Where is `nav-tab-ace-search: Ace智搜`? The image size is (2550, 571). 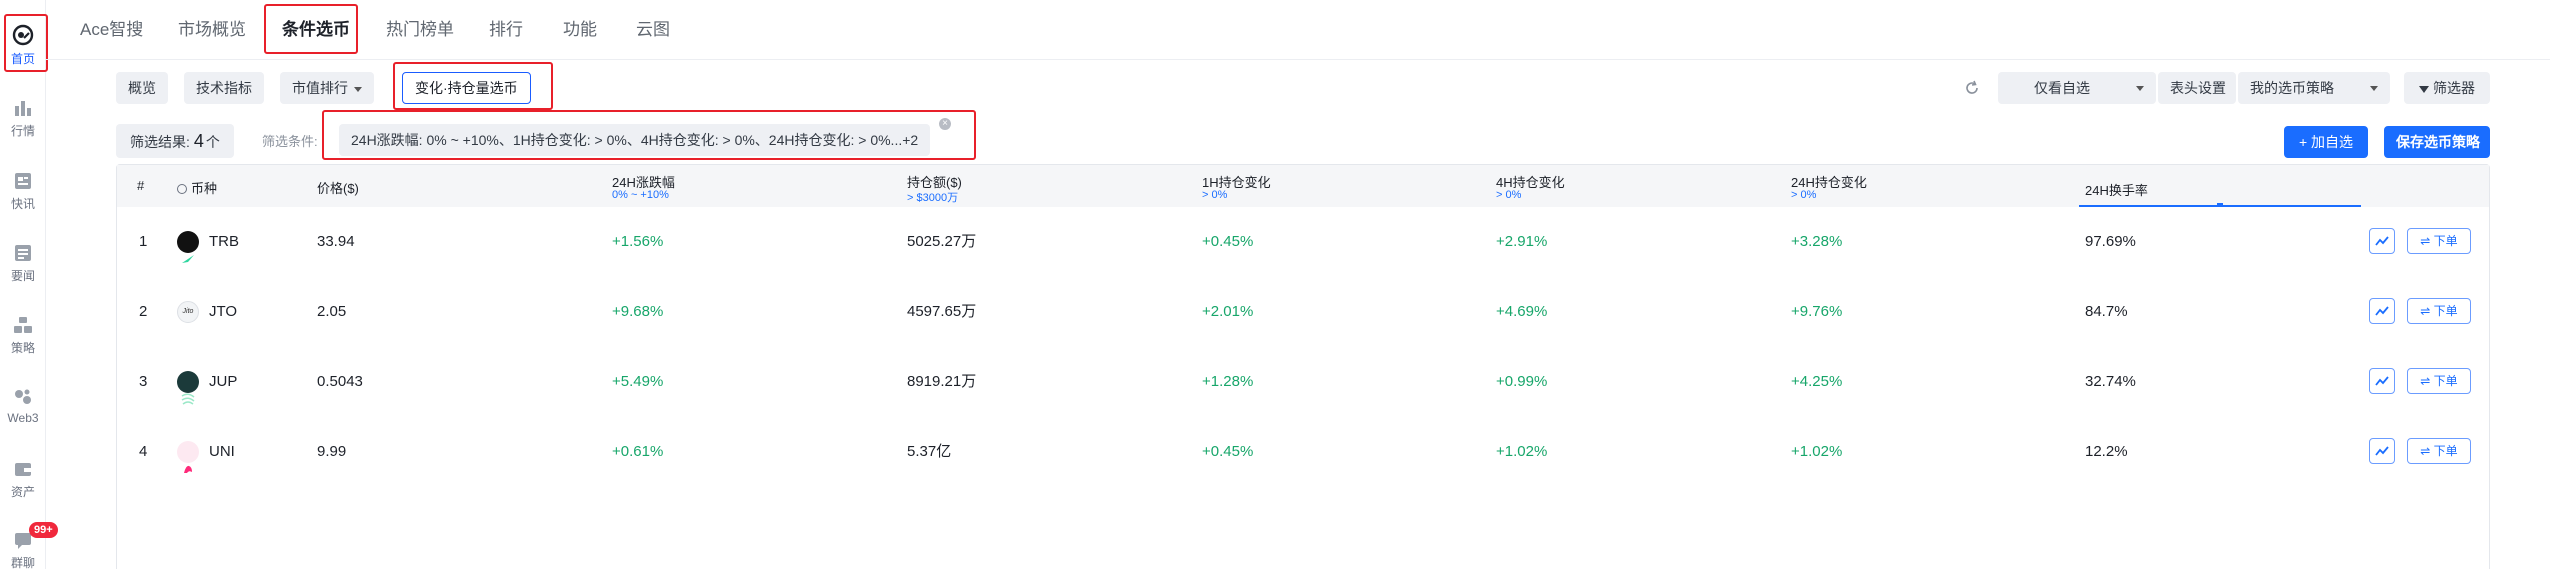
nav-tab-ace-search: Ace智搜 is located at coordinates (111, 30).